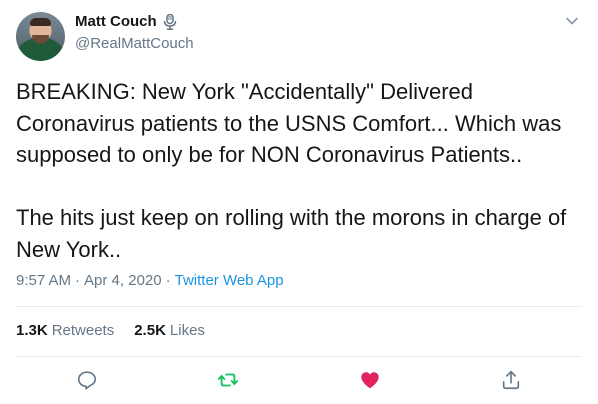 This screenshot has width=598, height=404. I want to click on like-button, so click(371, 381).